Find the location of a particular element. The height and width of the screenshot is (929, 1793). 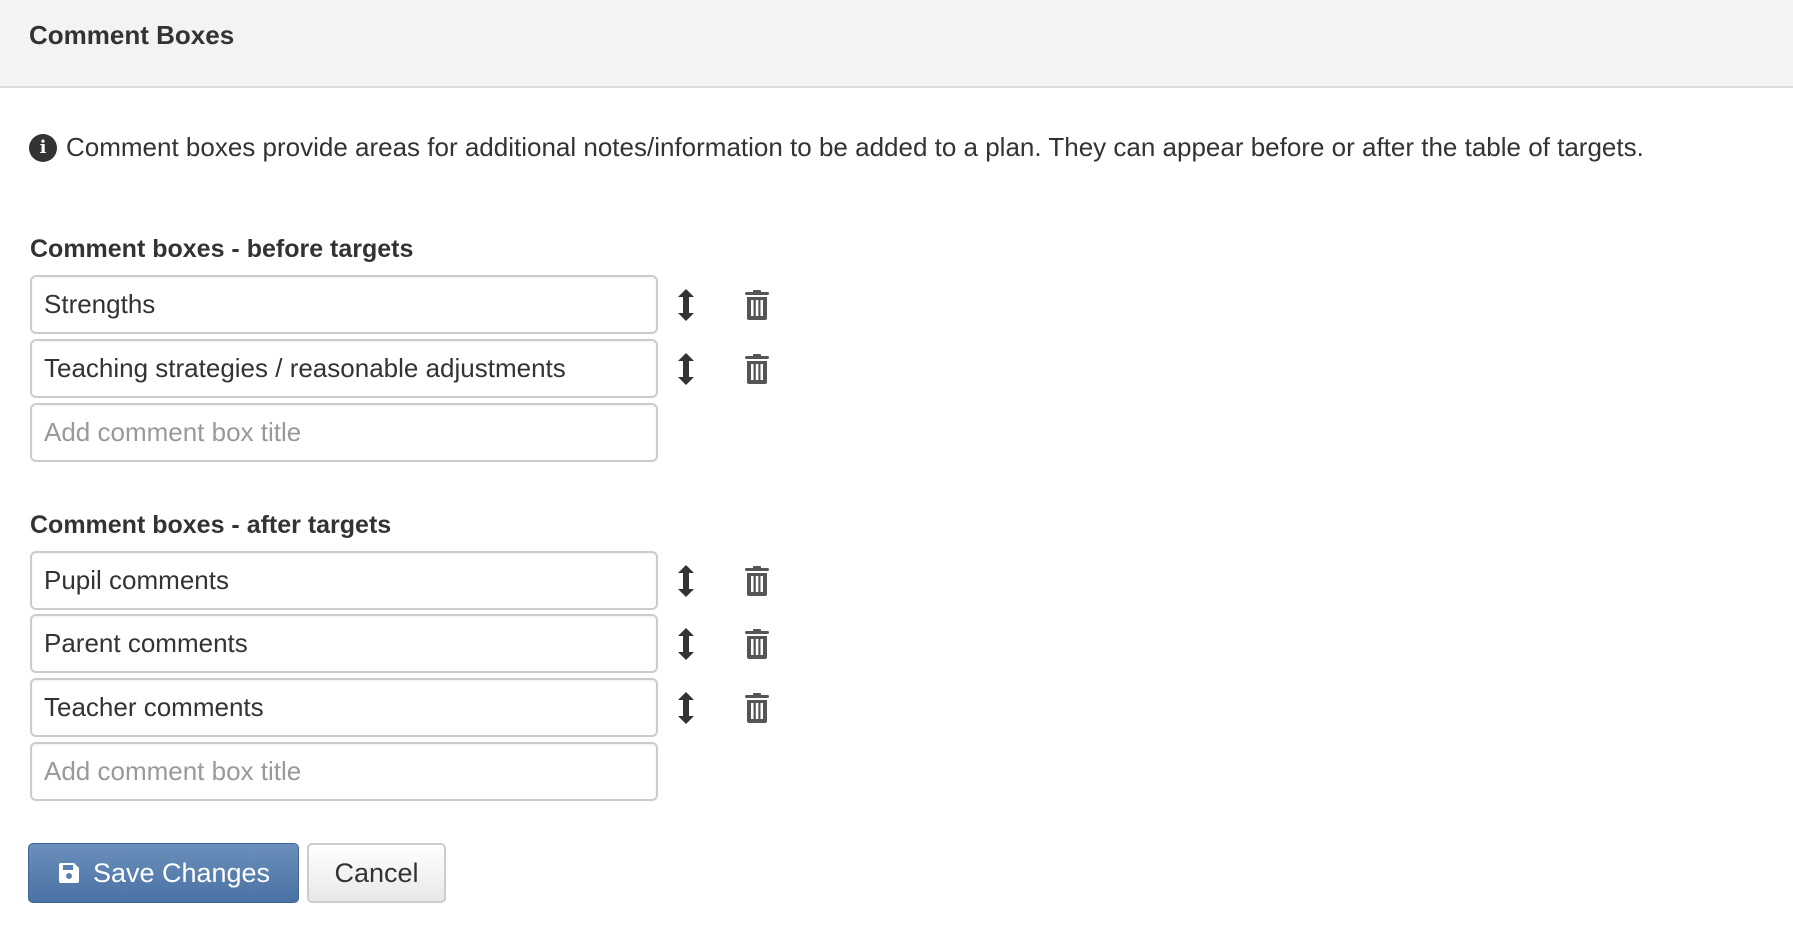

floppy-disk-icon is located at coordinates (68, 873).